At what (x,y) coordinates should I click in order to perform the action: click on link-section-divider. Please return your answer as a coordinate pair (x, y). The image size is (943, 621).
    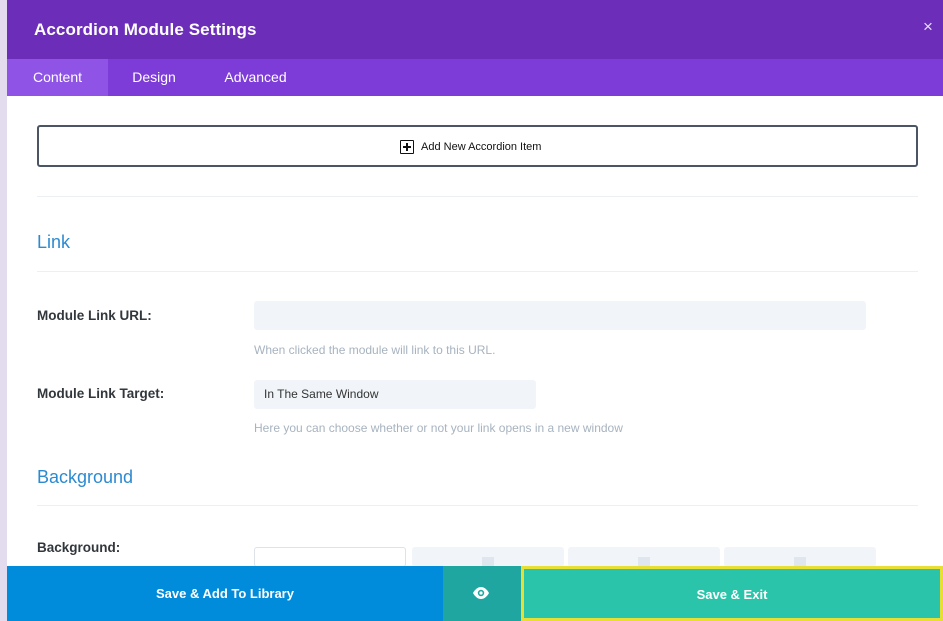
    Looking at the image, I should click on (477, 271).